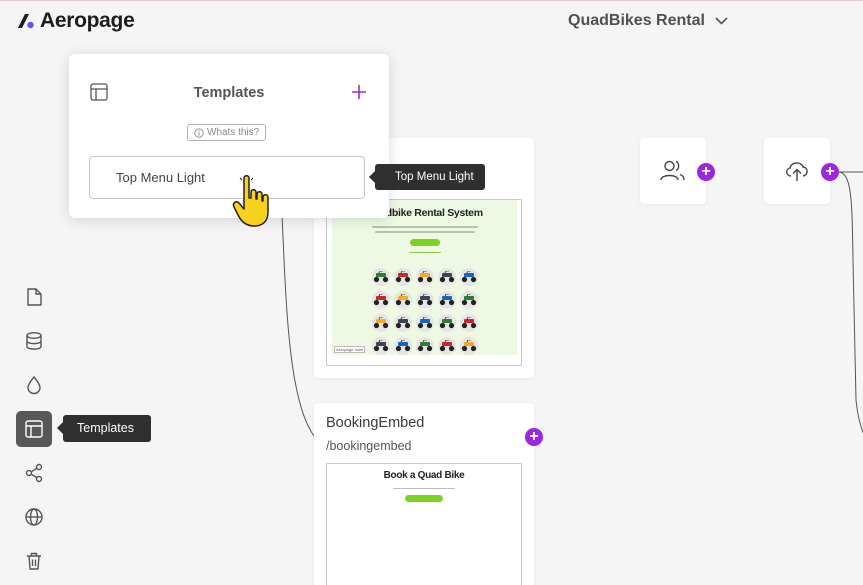  I want to click on sidebar-item-delete, so click(34, 561).